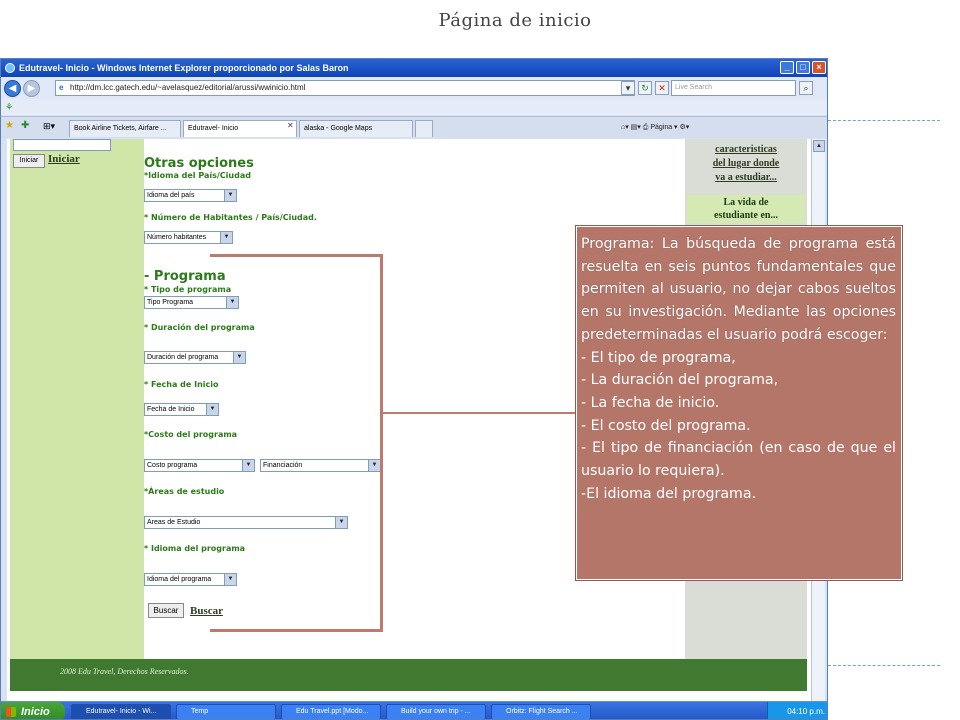 The image size is (960, 720). Describe the element at coordinates (195, 548) in the screenshot. I see `idioma-programa-label: * Idioma del programa` at that location.